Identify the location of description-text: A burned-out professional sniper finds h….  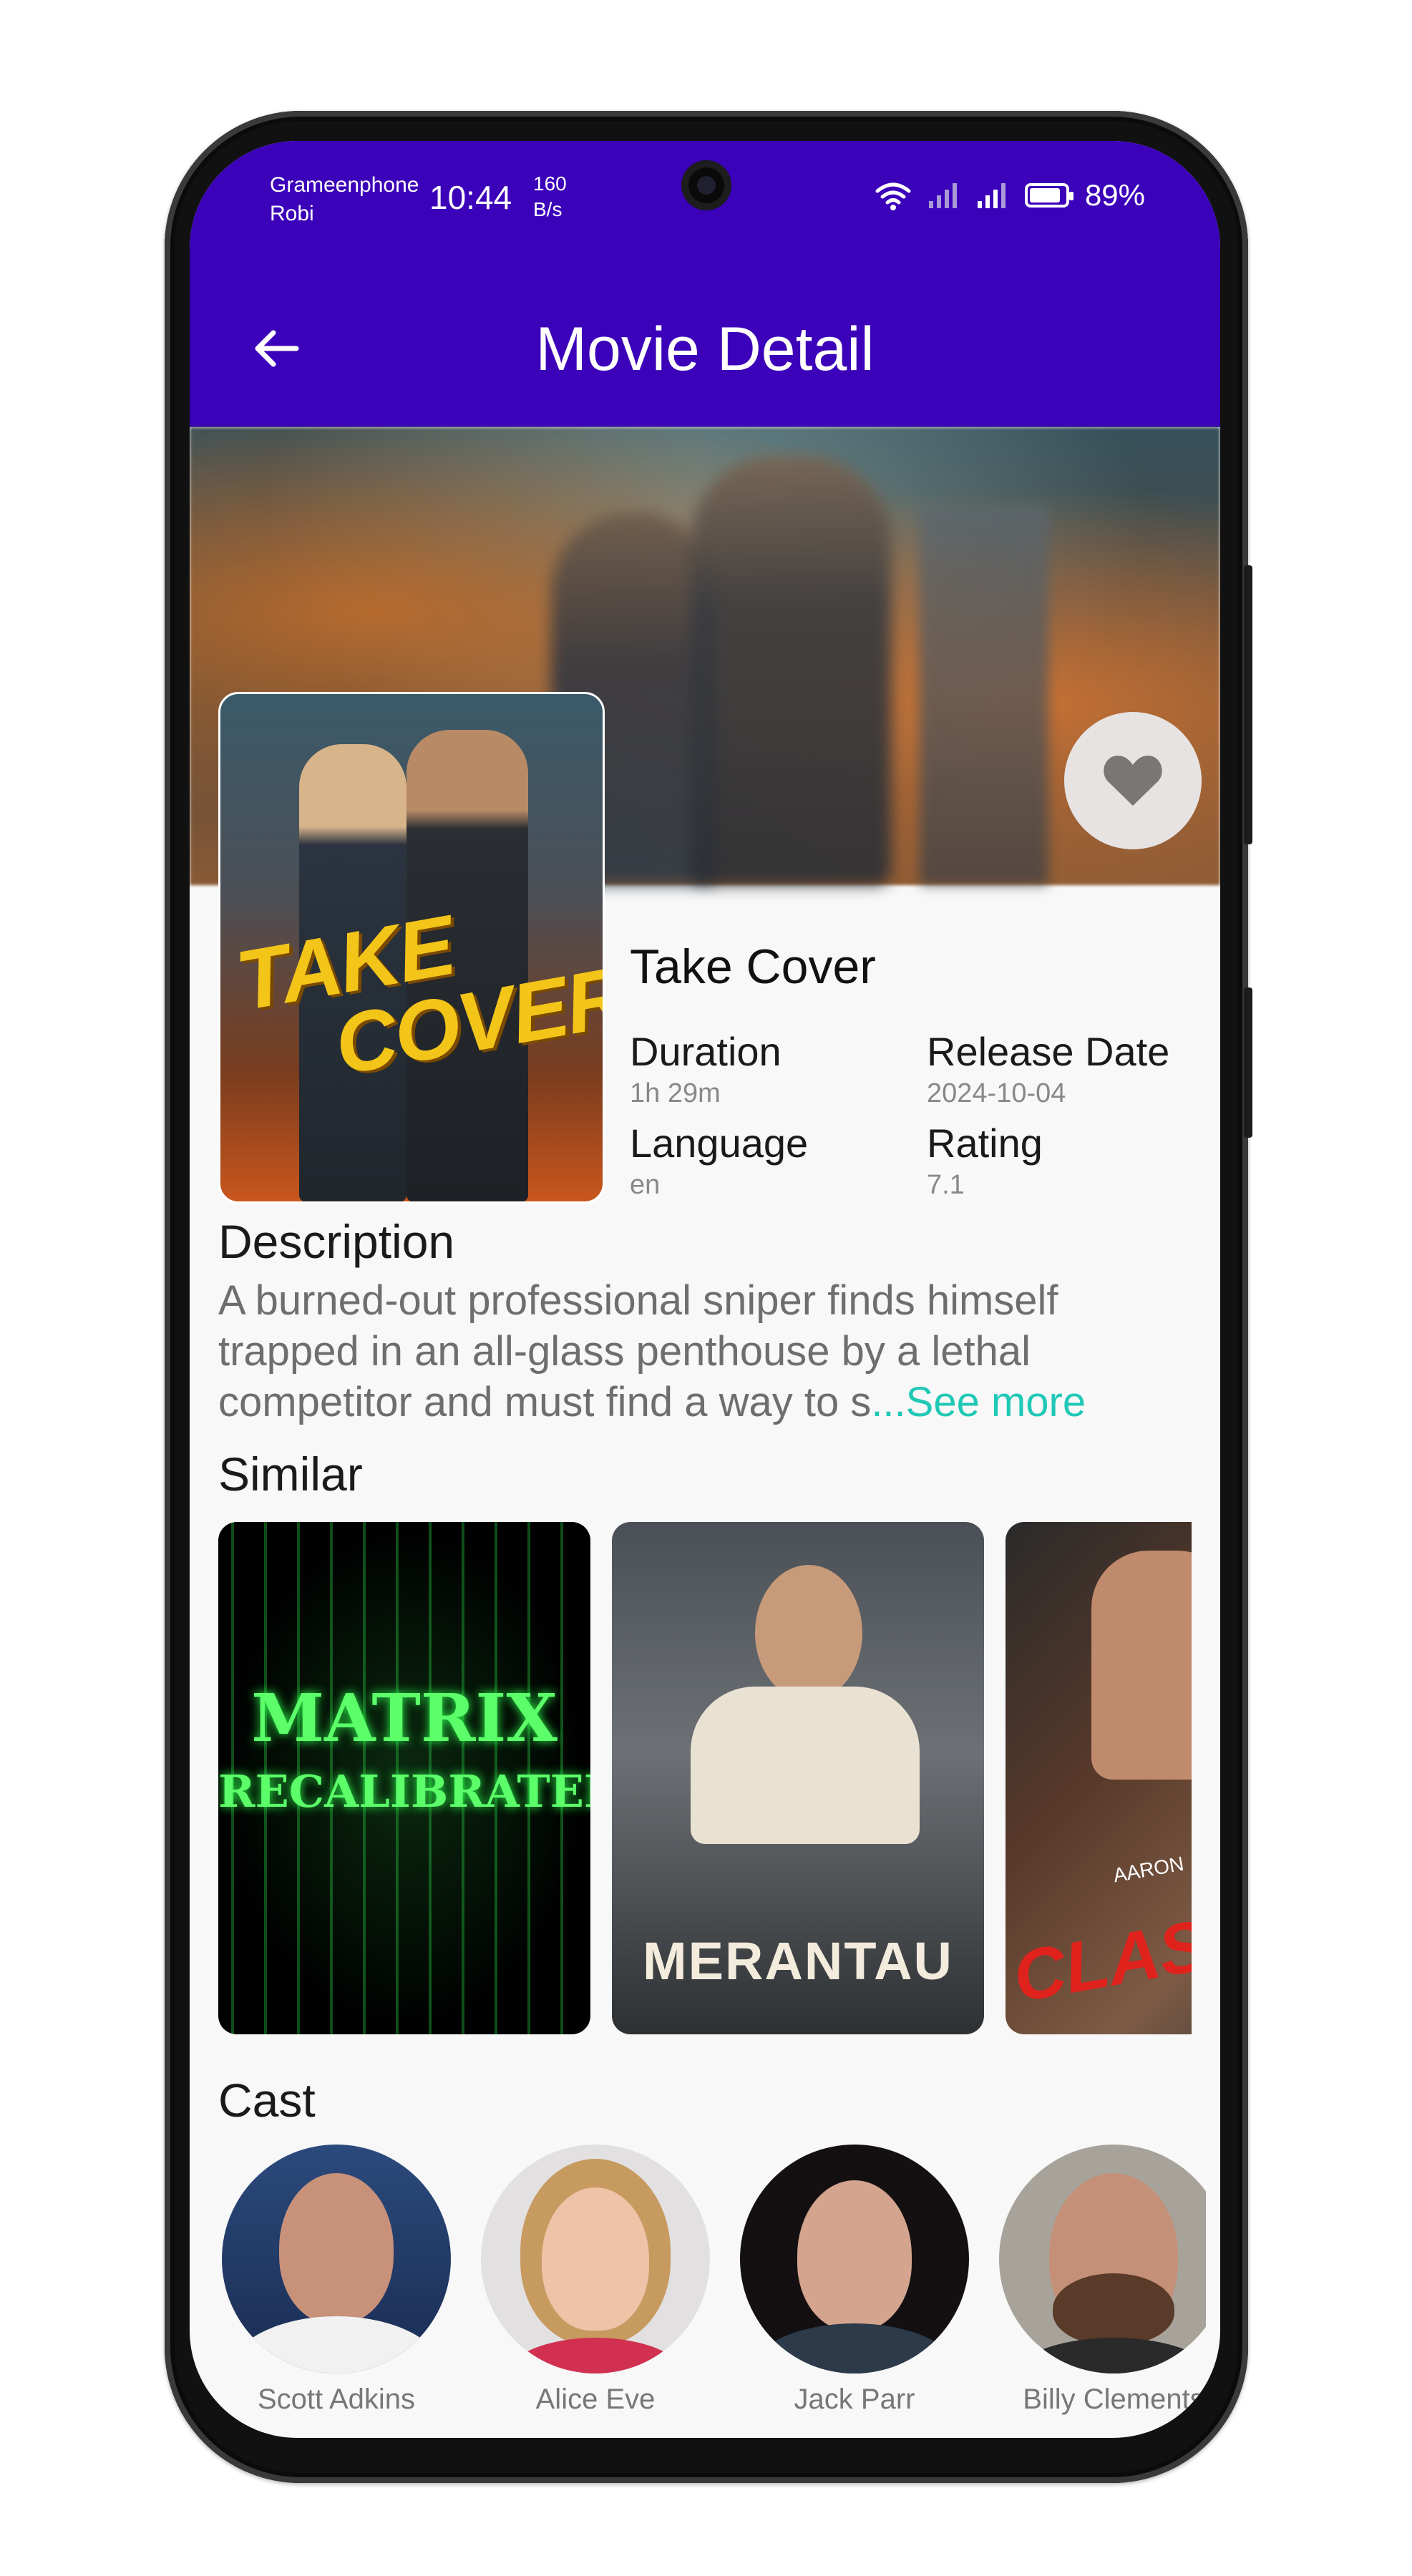
(712, 1351).